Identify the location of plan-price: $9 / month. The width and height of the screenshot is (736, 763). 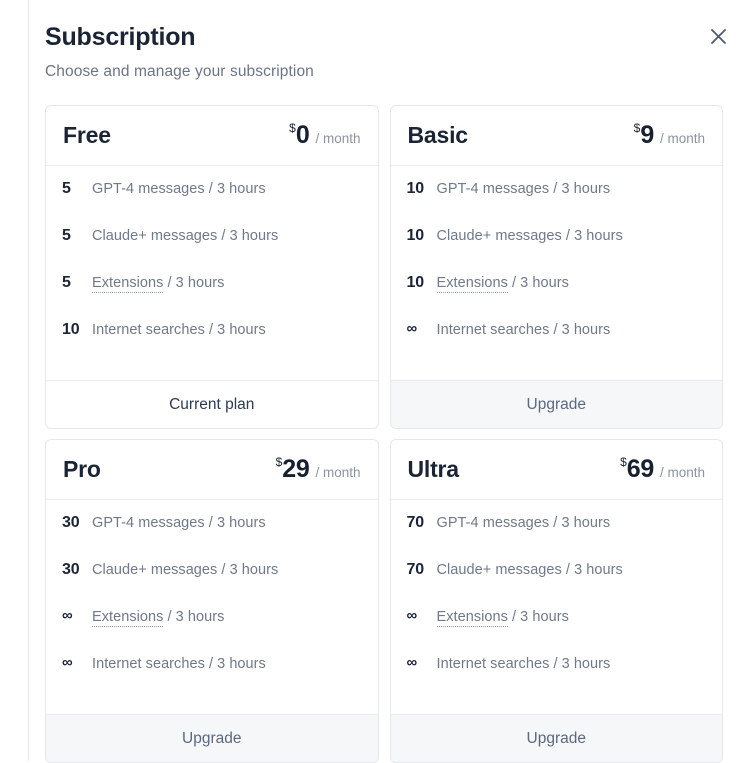
(669, 135).